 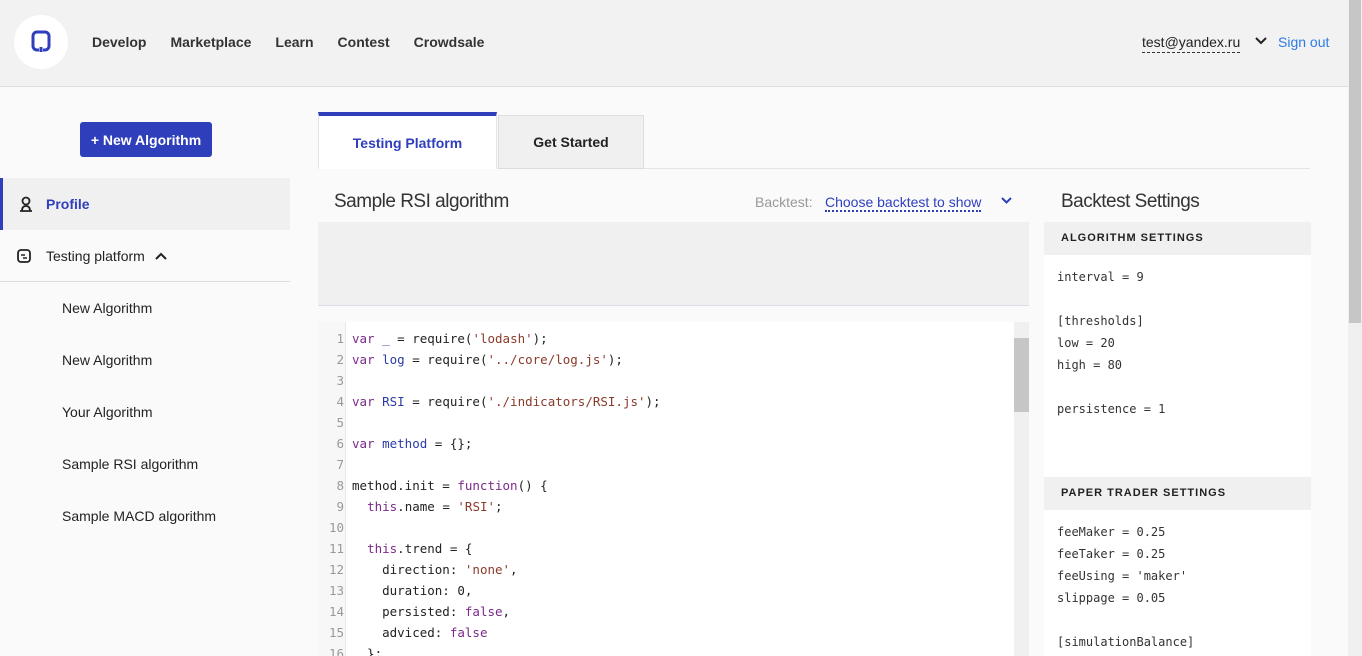 I want to click on line-number: 11, so click(x=336, y=548).